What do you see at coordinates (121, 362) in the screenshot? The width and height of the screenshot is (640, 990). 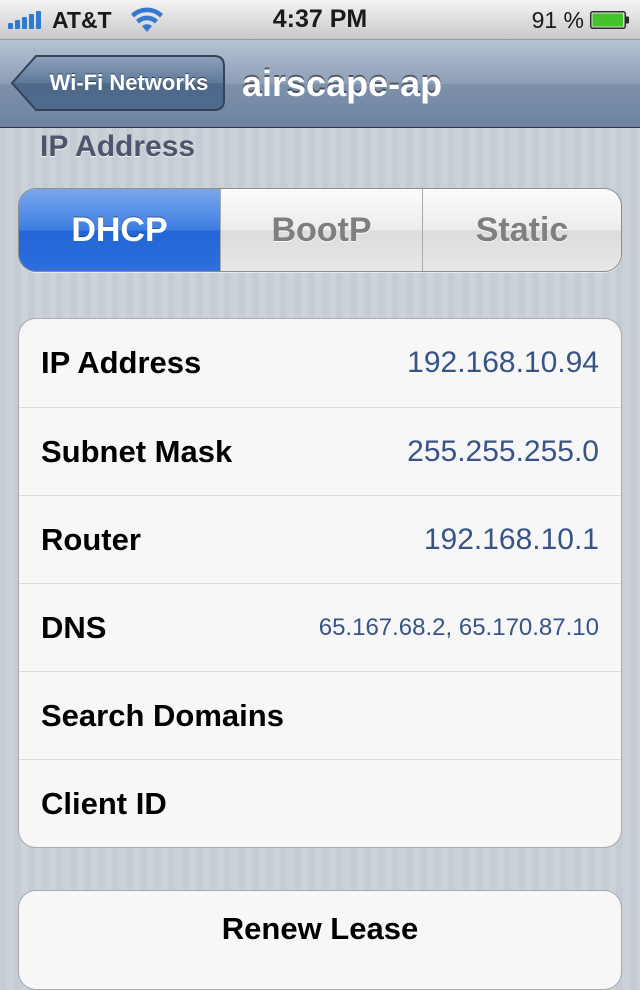 I see `row-label: IP Address` at bounding box center [121, 362].